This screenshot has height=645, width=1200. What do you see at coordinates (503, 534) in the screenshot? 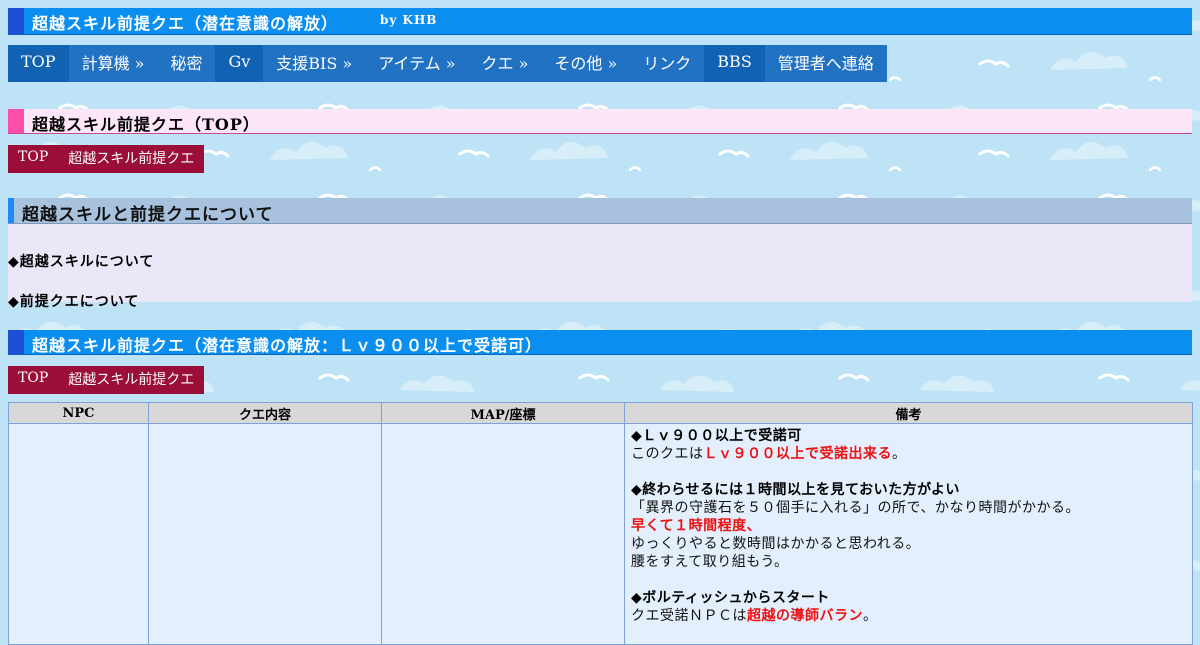
I see `cell-map` at bounding box center [503, 534].